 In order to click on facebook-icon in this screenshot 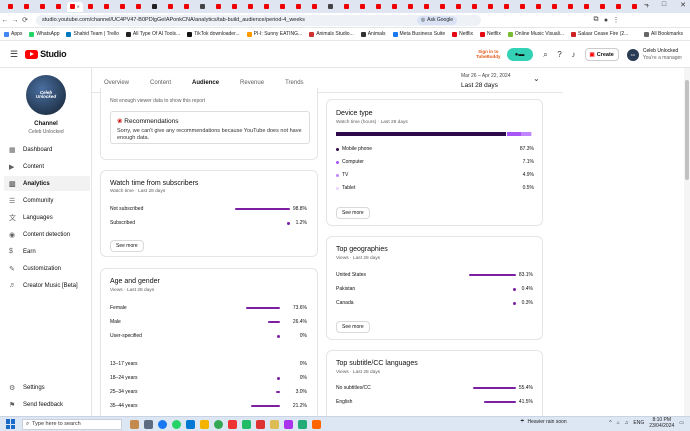, I will do `click(162, 424)`.